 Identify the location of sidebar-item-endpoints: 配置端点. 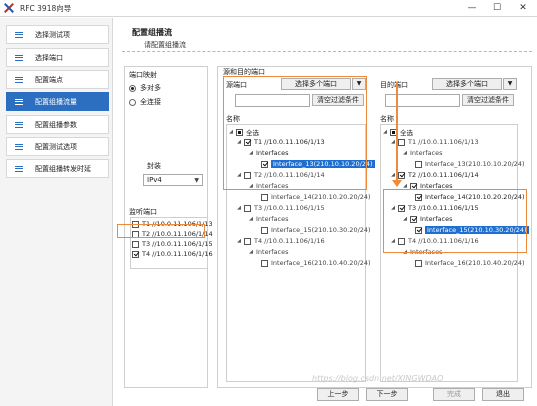
(57, 79).